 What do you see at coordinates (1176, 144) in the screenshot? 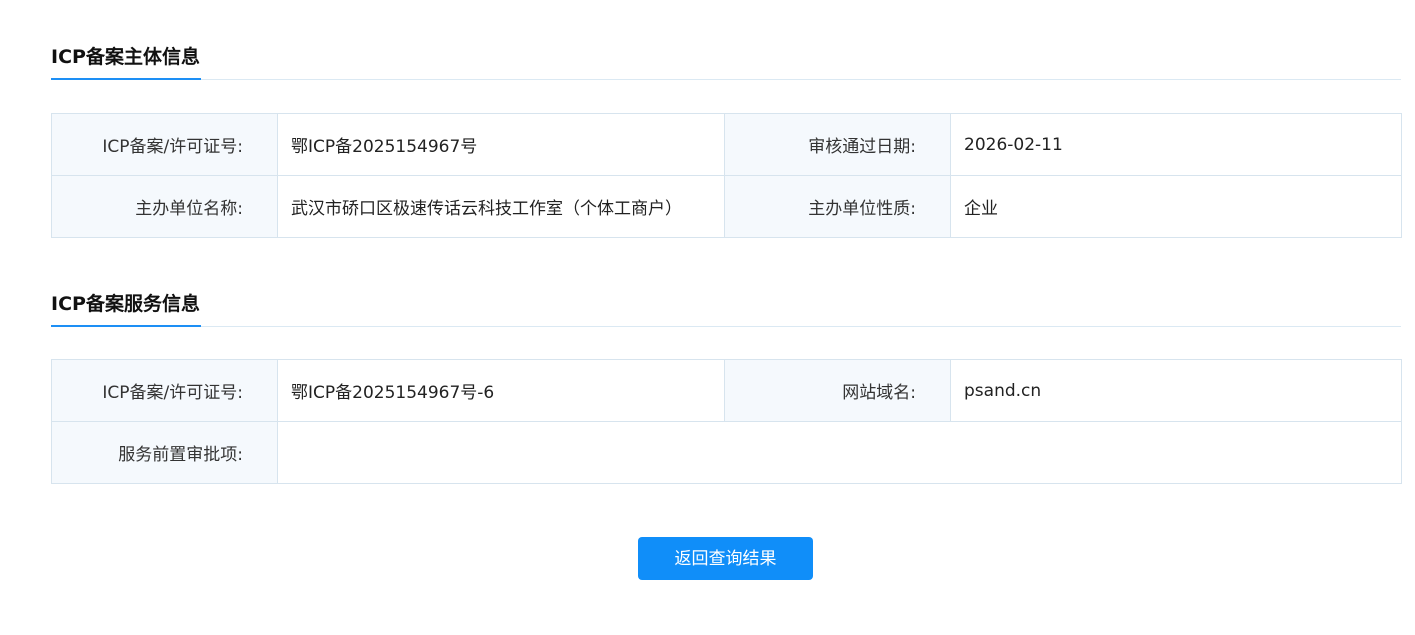
I see `approval-date-value: 2026-02-11` at bounding box center [1176, 144].